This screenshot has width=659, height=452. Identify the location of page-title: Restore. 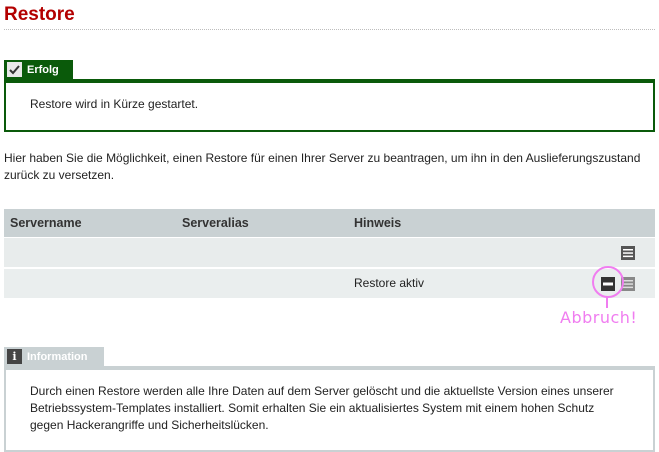
(39, 14).